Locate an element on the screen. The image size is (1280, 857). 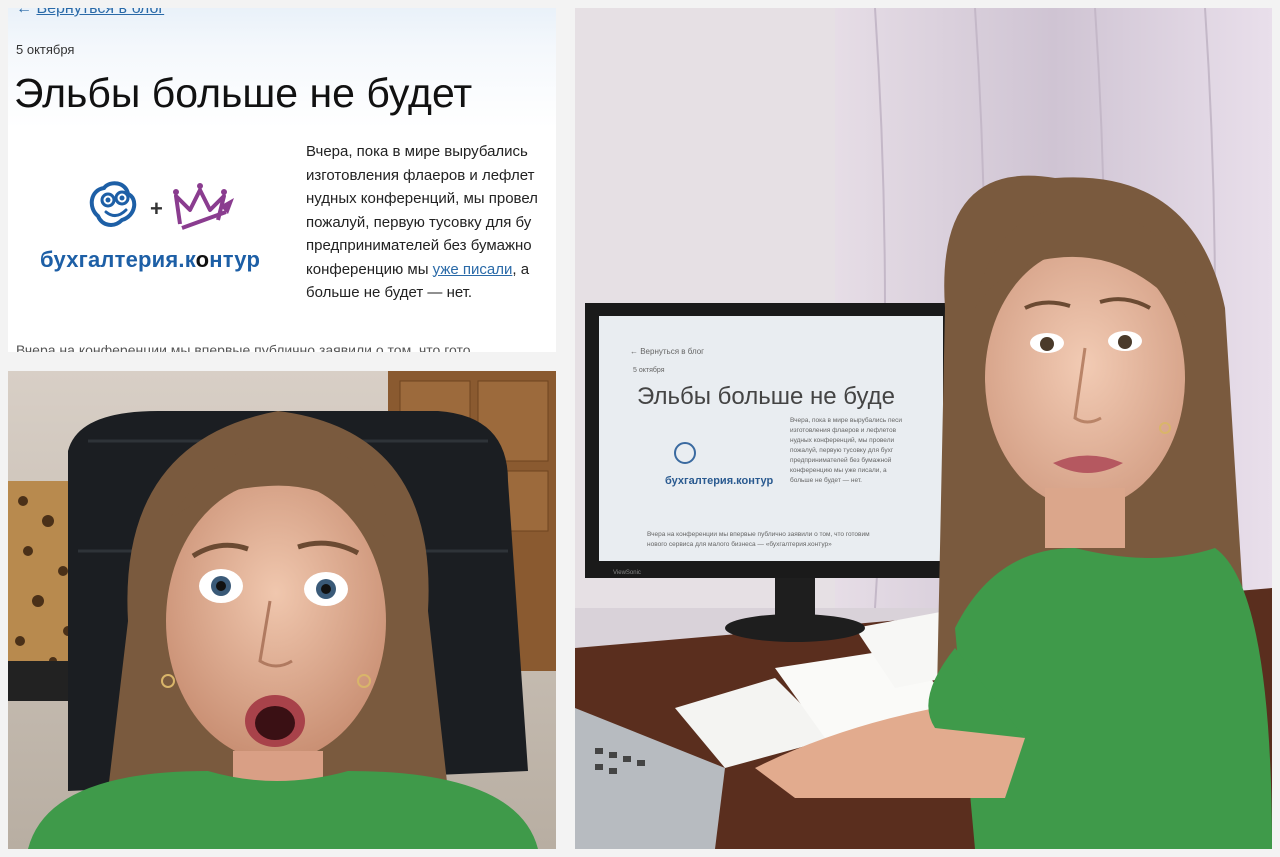
body-line: Вчера, пока в мире вырубались is located at coordinates (417, 151).